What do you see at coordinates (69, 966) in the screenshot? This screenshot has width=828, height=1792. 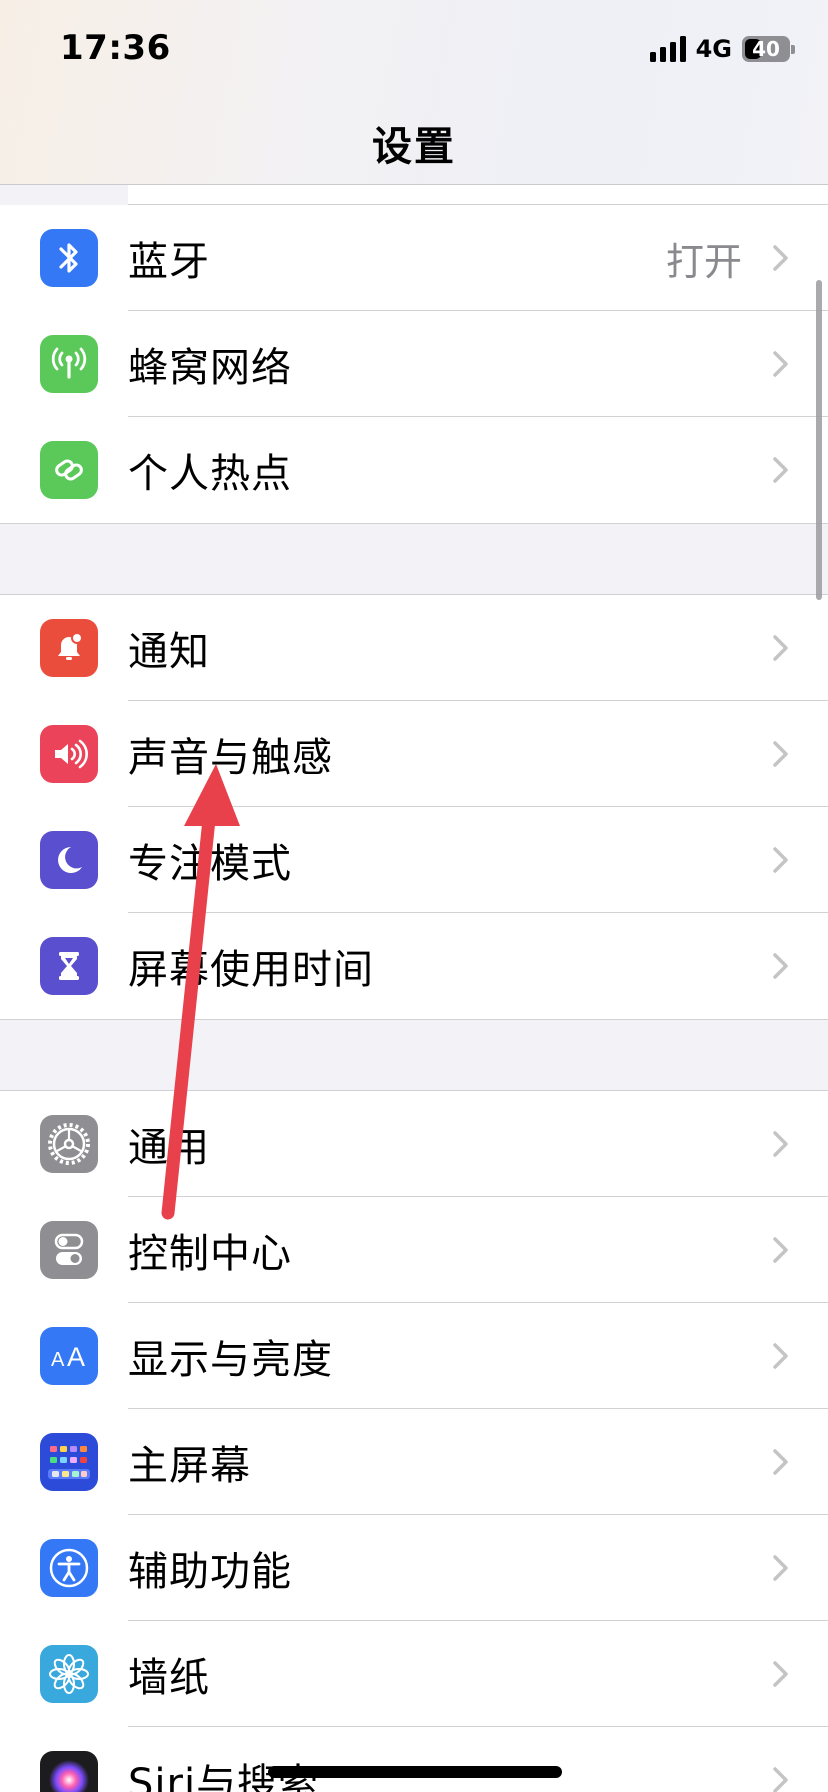 I see `hourglass-icon` at bounding box center [69, 966].